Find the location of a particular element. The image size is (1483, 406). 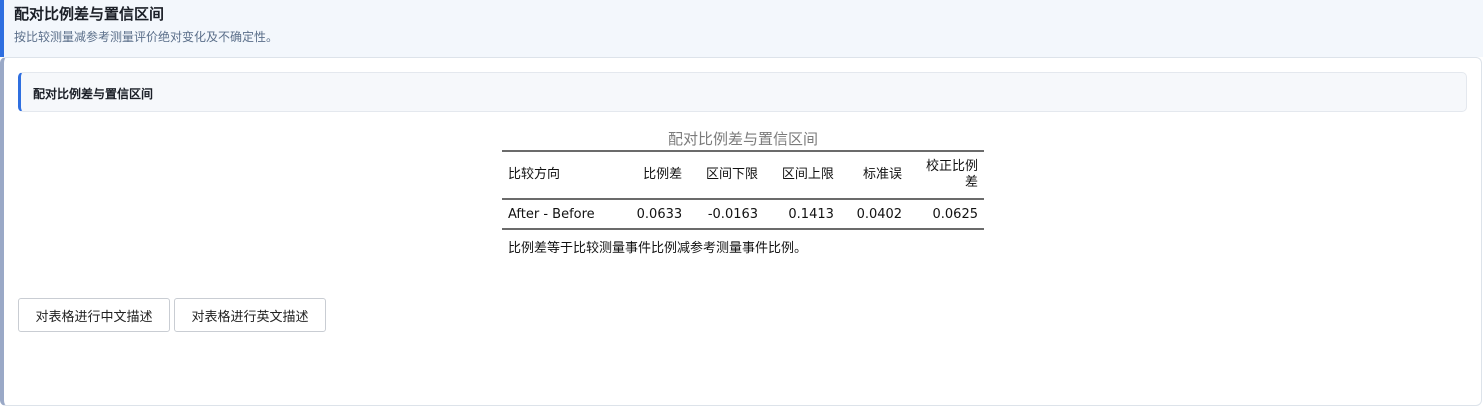

col-header-upper: 区间上限 is located at coordinates (807, 174).